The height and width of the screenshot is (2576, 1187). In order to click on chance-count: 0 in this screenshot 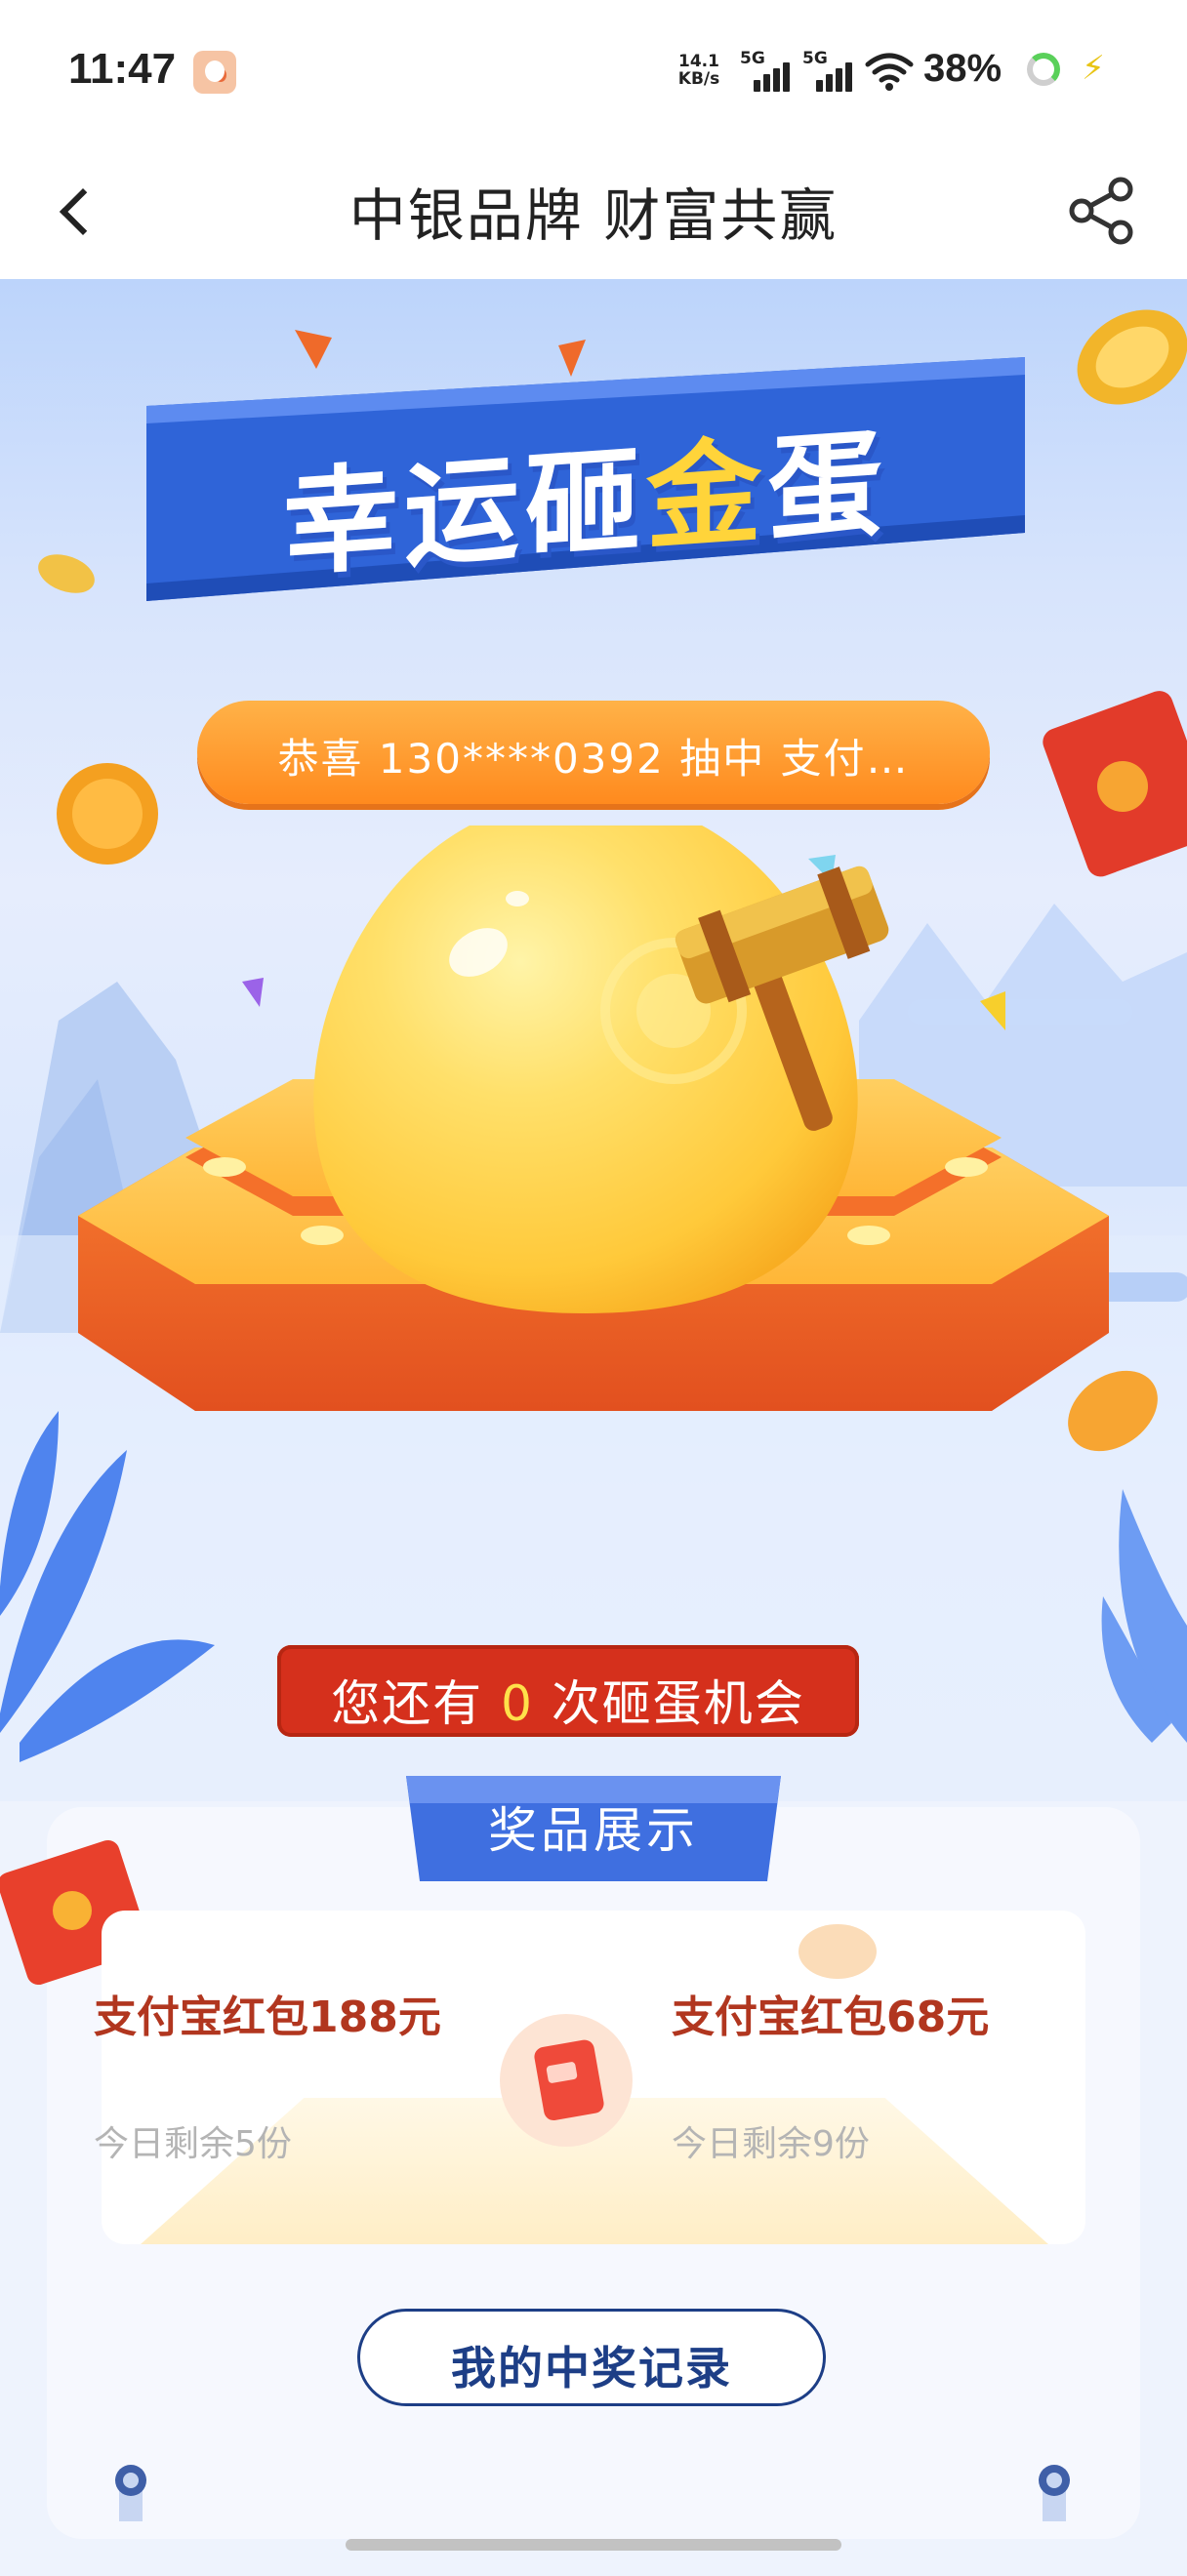, I will do `click(517, 1703)`.